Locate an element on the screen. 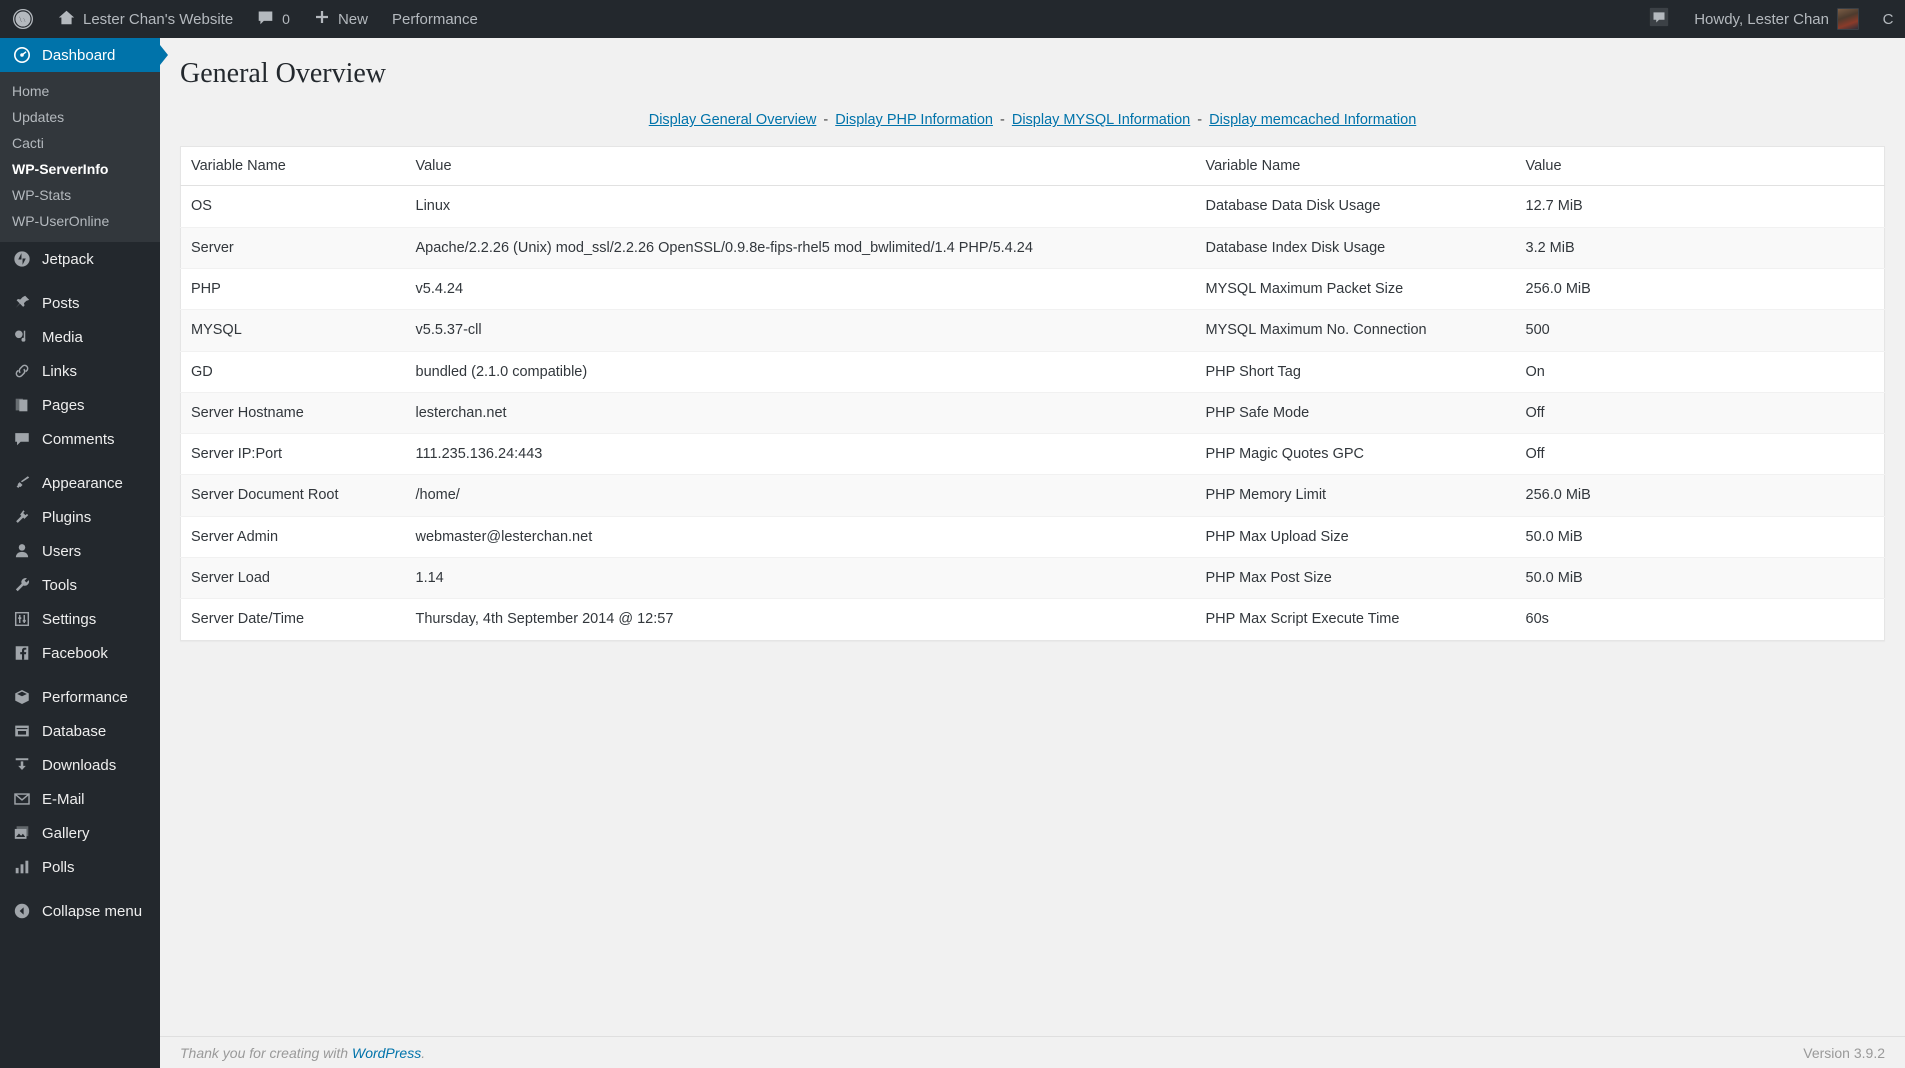 This screenshot has width=1905, height=1068. table-header-row: Variable Name Value Variable Name Value is located at coordinates (1032, 166).